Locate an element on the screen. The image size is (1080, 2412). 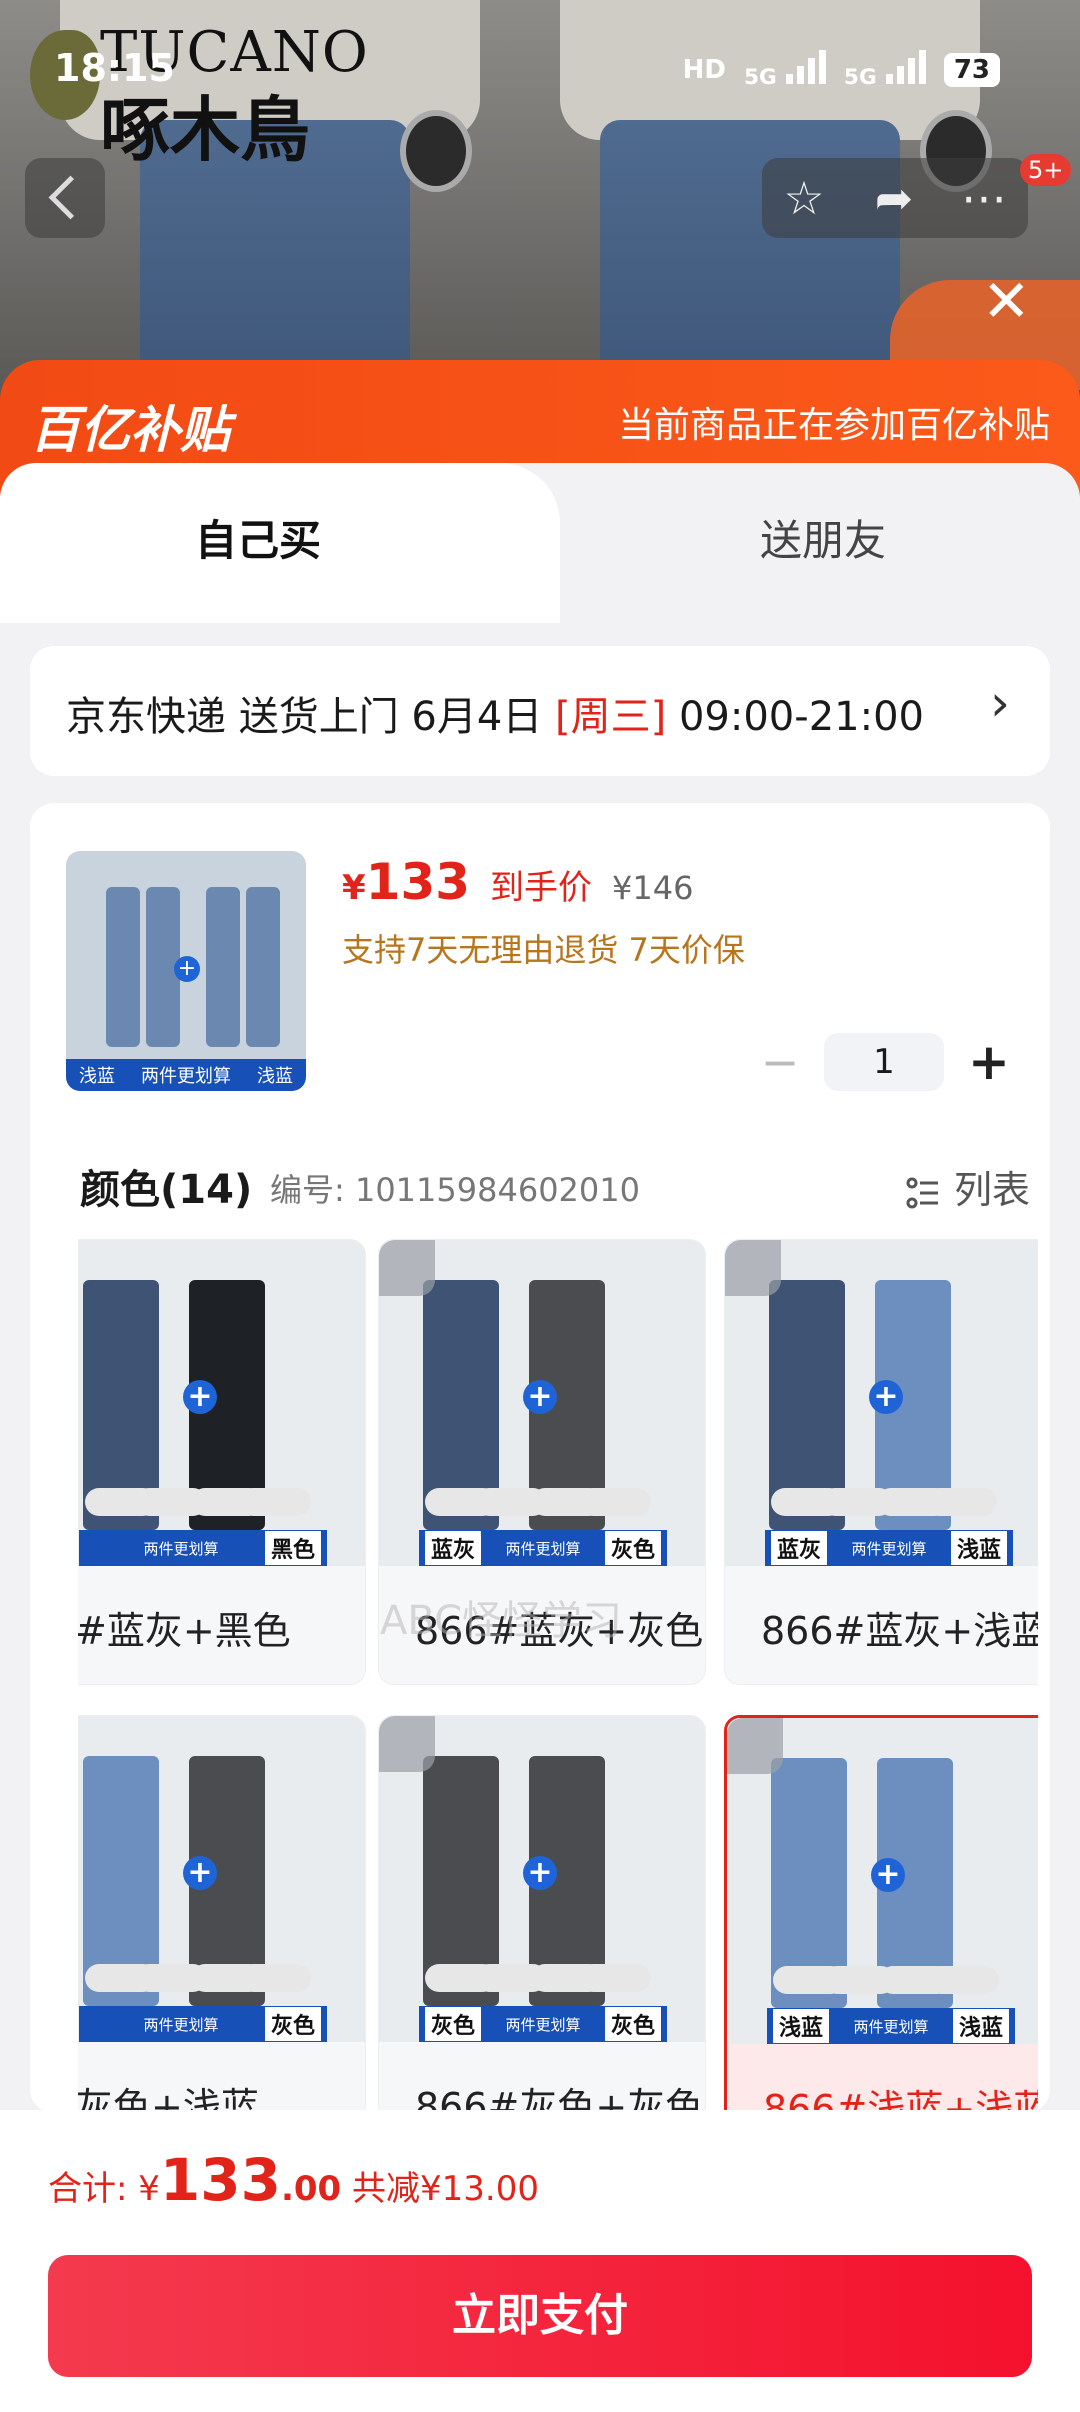
purchase-tabs: 送朋友 自己买 is located at coordinates (540, 543).